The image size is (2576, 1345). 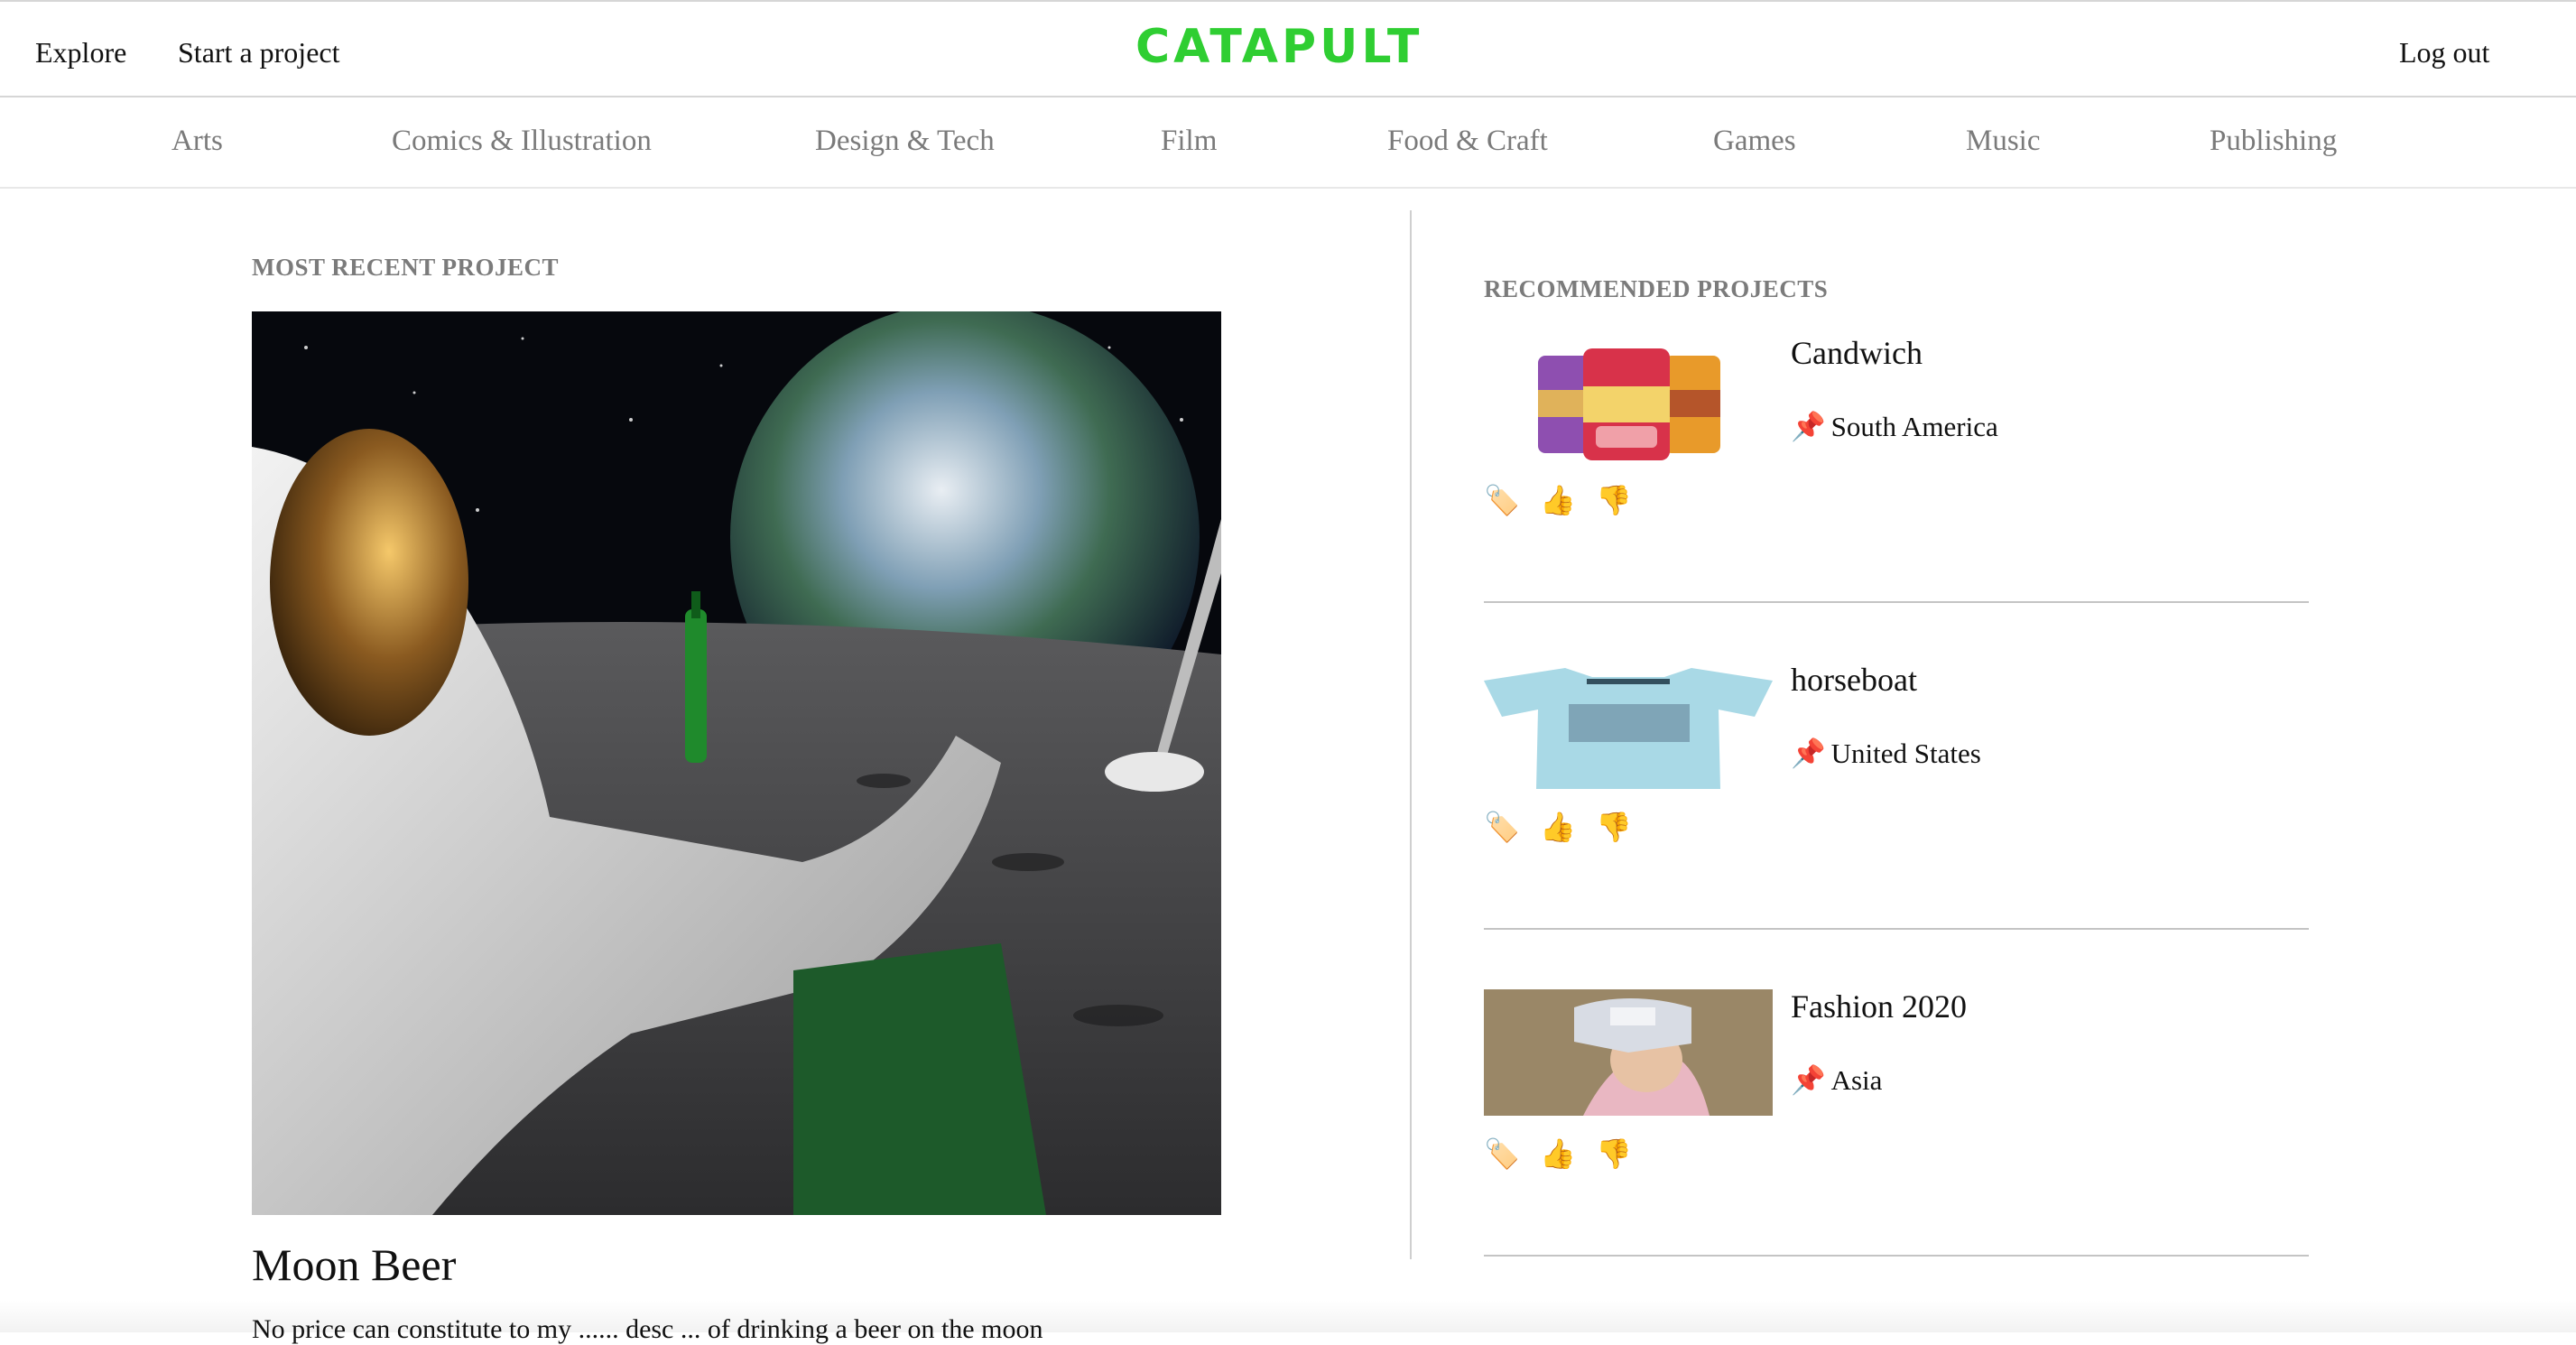 What do you see at coordinates (1896, 809) in the screenshot?
I see `recommended-card: horseboat 📌 United States 🏷️ 👍 👎` at bounding box center [1896, 809].